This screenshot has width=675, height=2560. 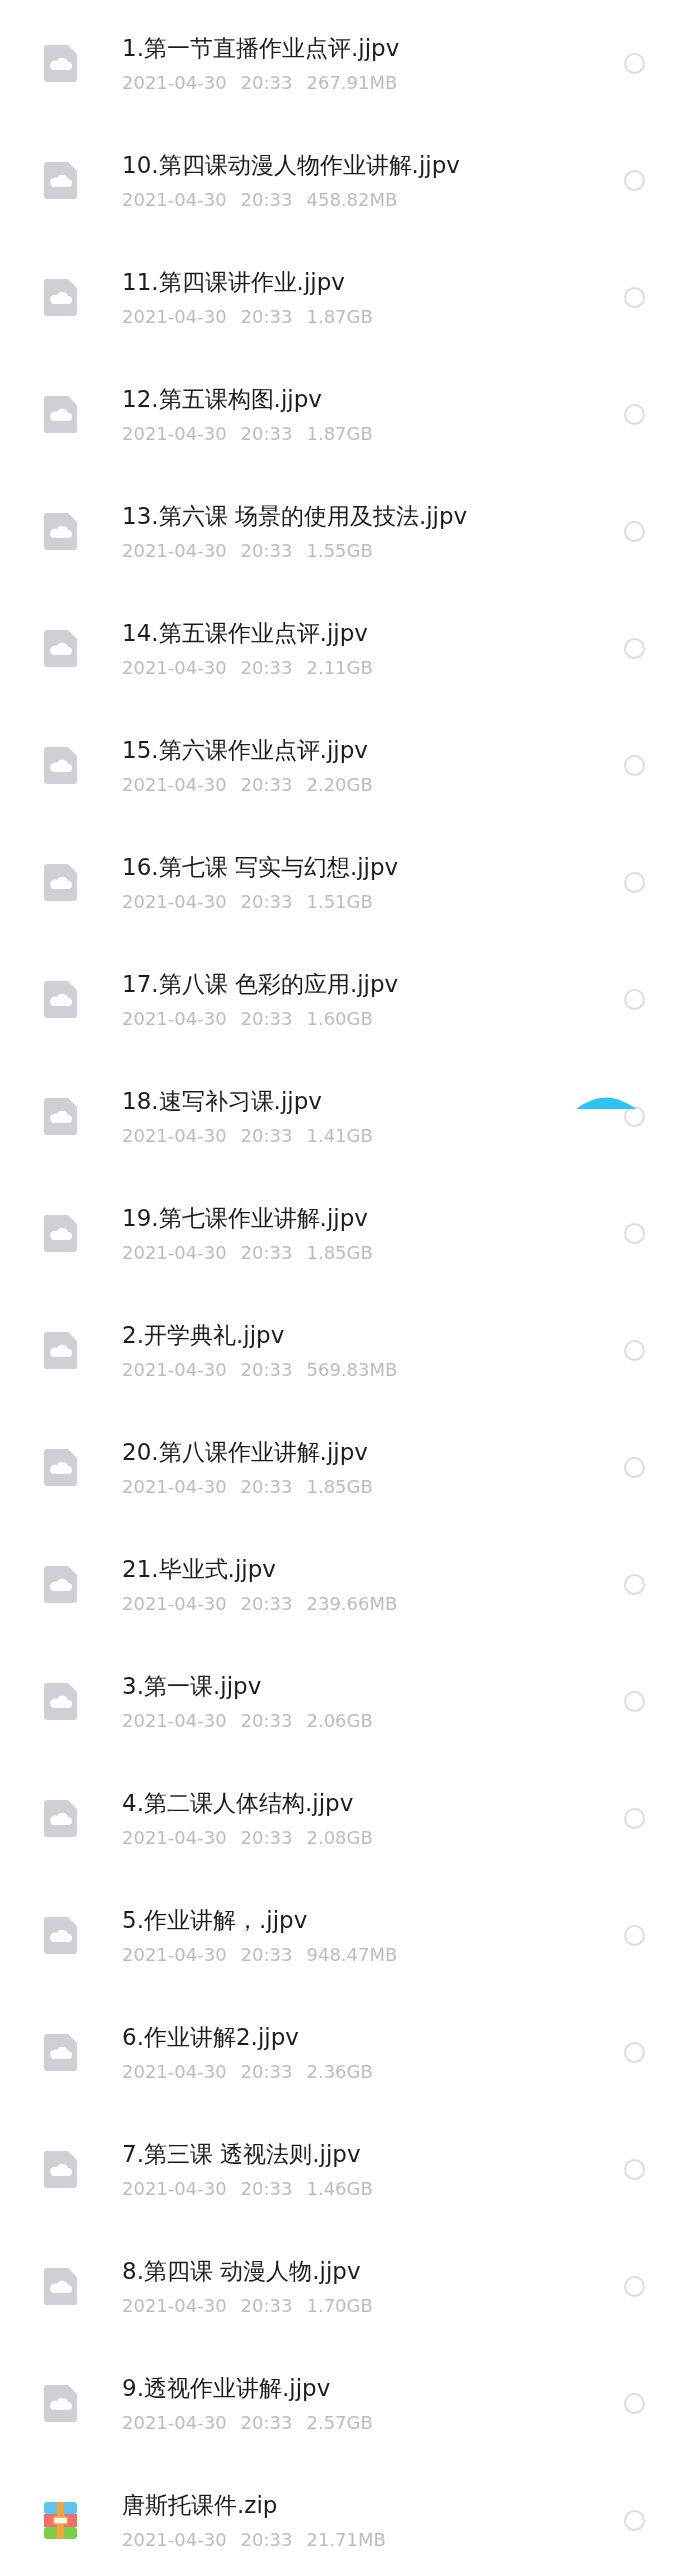 What do you see at coordinates (260, 866) in the screenshot?
I see `file-name: 16.第七课 写实与幻想.jjpv` at bounding box center [260, 866].